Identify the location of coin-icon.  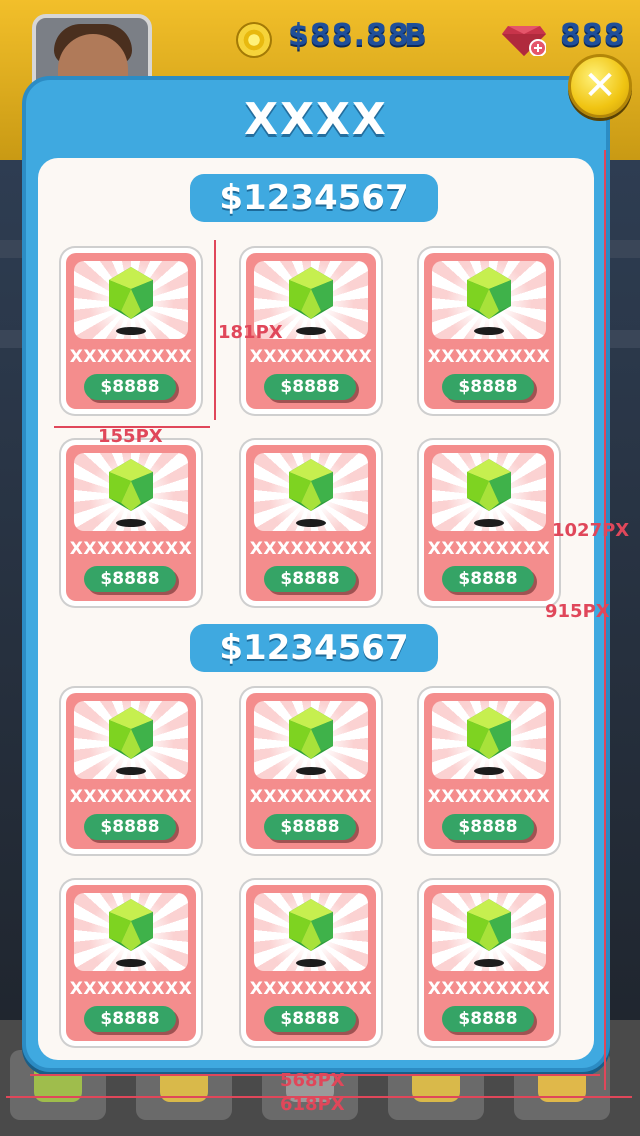
(254, 40).